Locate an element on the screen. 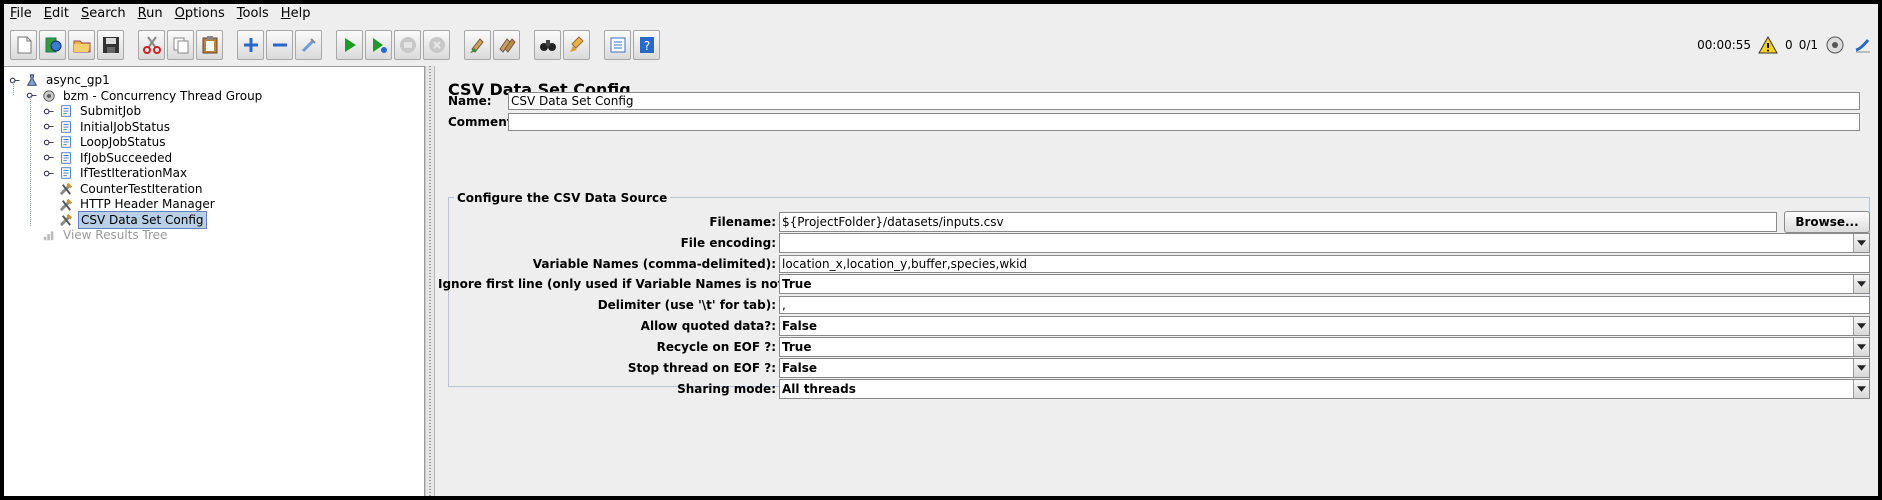  help-button: ? is located at coordinates (646, 45).